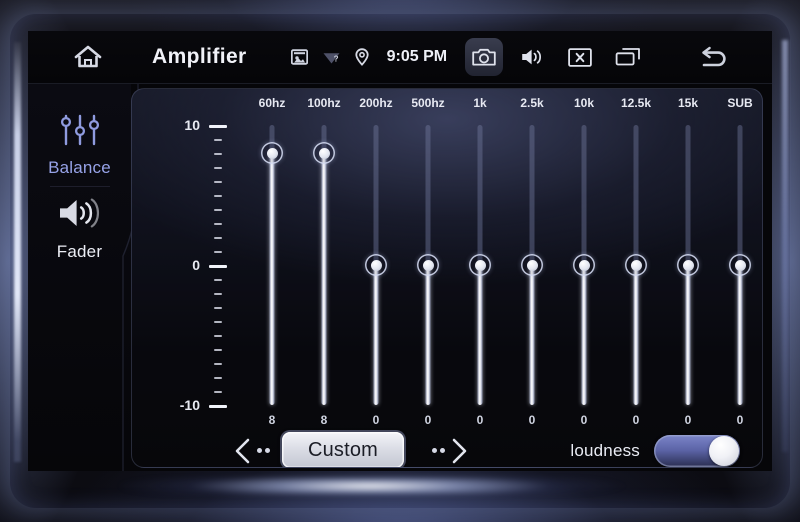 The image size is (800, 522). I want to click on eq-slider-200hz, so click(376, 265).